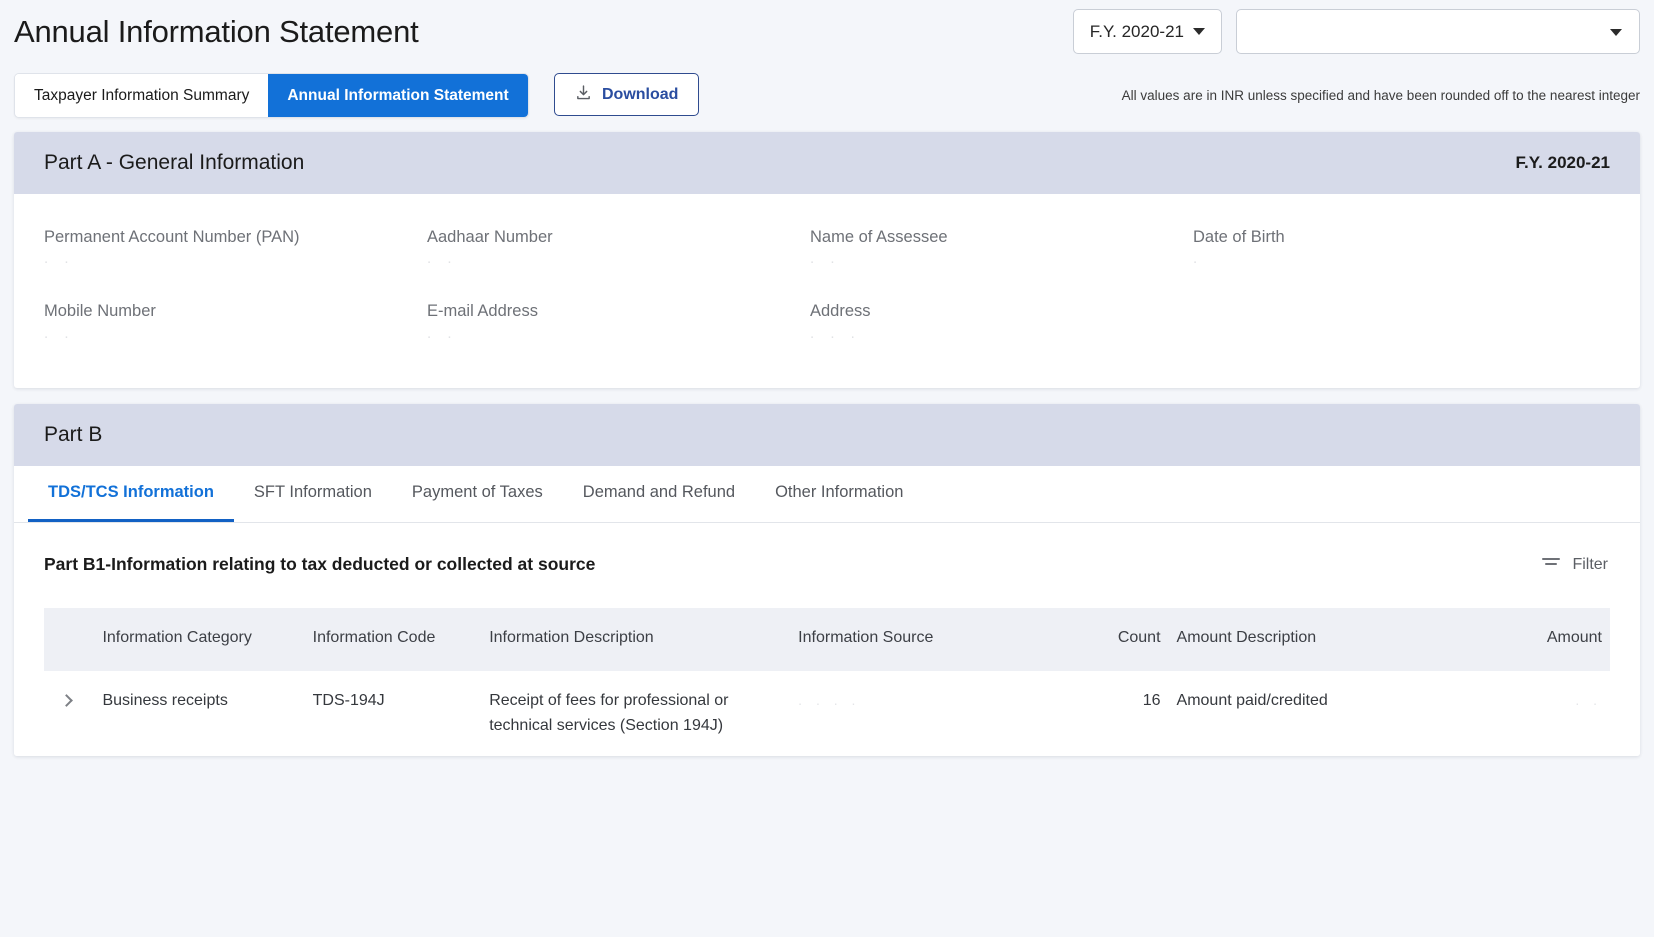 The image size is (1654, 937). Describe the element at coordinates (1110, 639) in the screenshot. I see `column-count: Count` at that location.